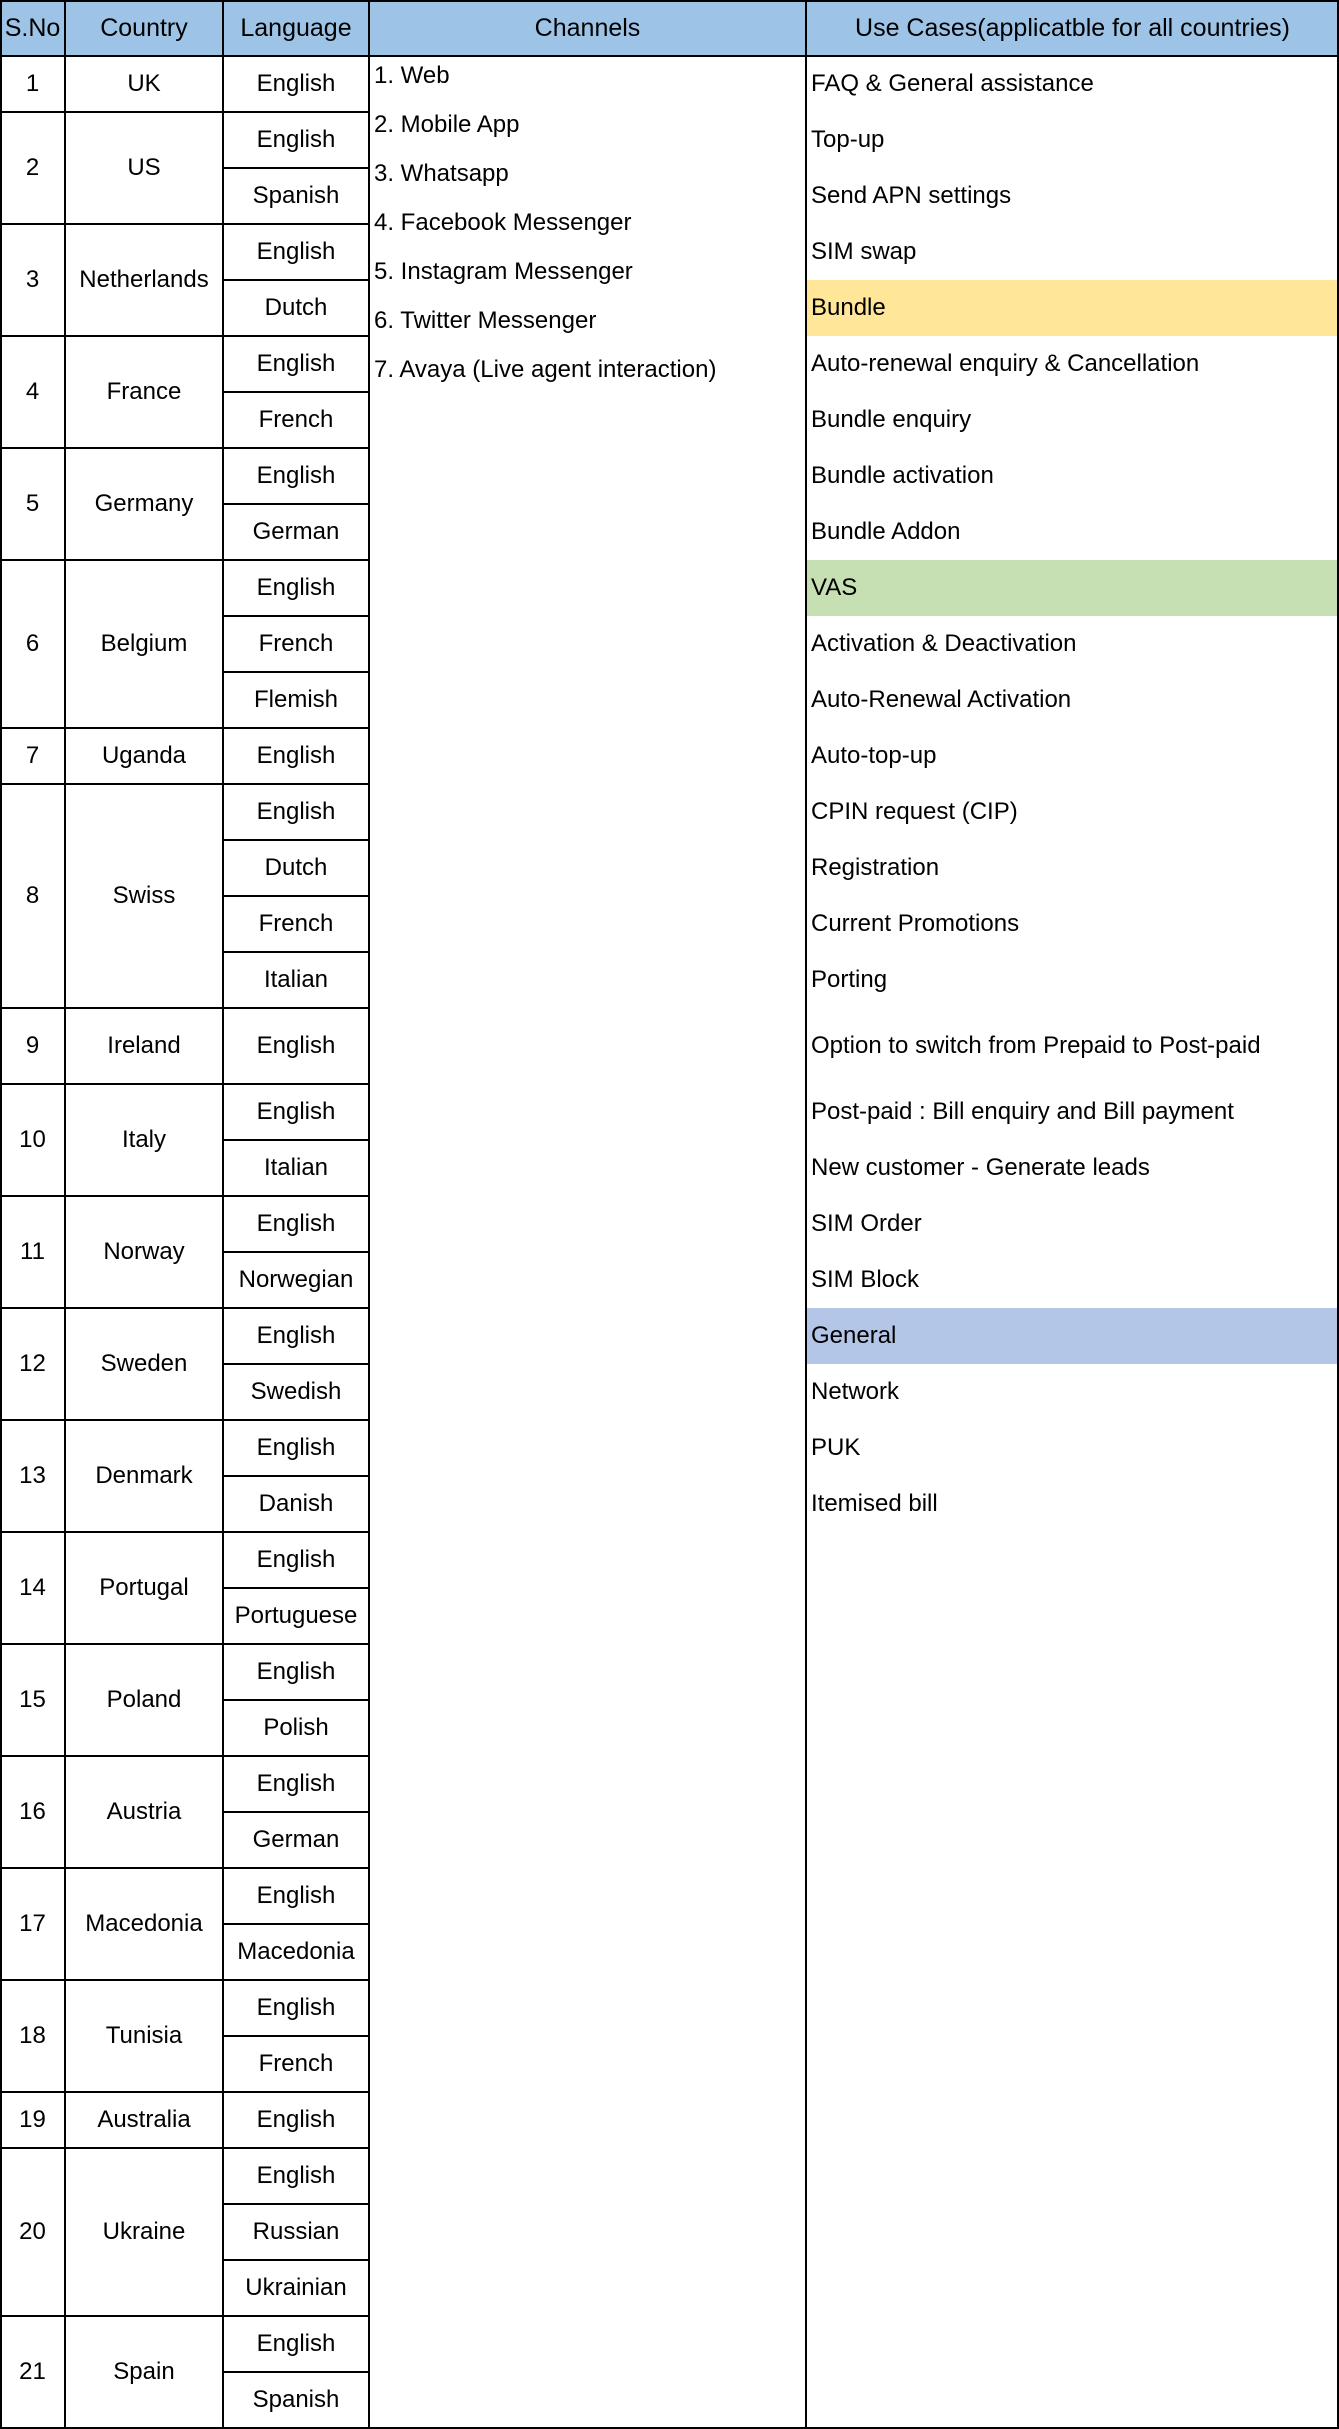 This screenshot has width=1339, height=2429. Describe the element at coordinates (296, 1727) in the screenshot. I see `language-cell: Polish` at that location.